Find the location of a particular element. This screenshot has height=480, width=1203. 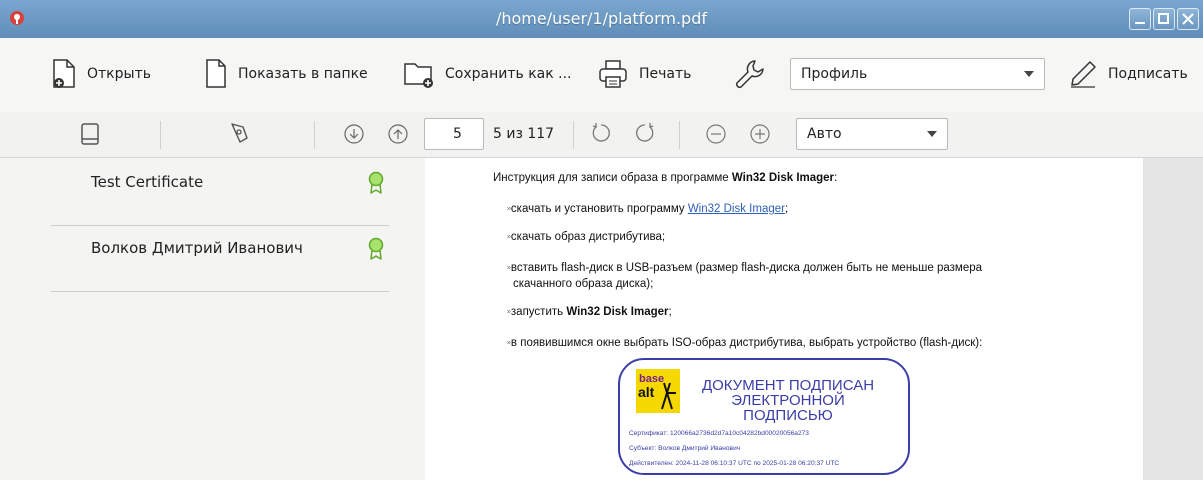

basealt-logo-icon: base alt is located at coordinates (658, 391).